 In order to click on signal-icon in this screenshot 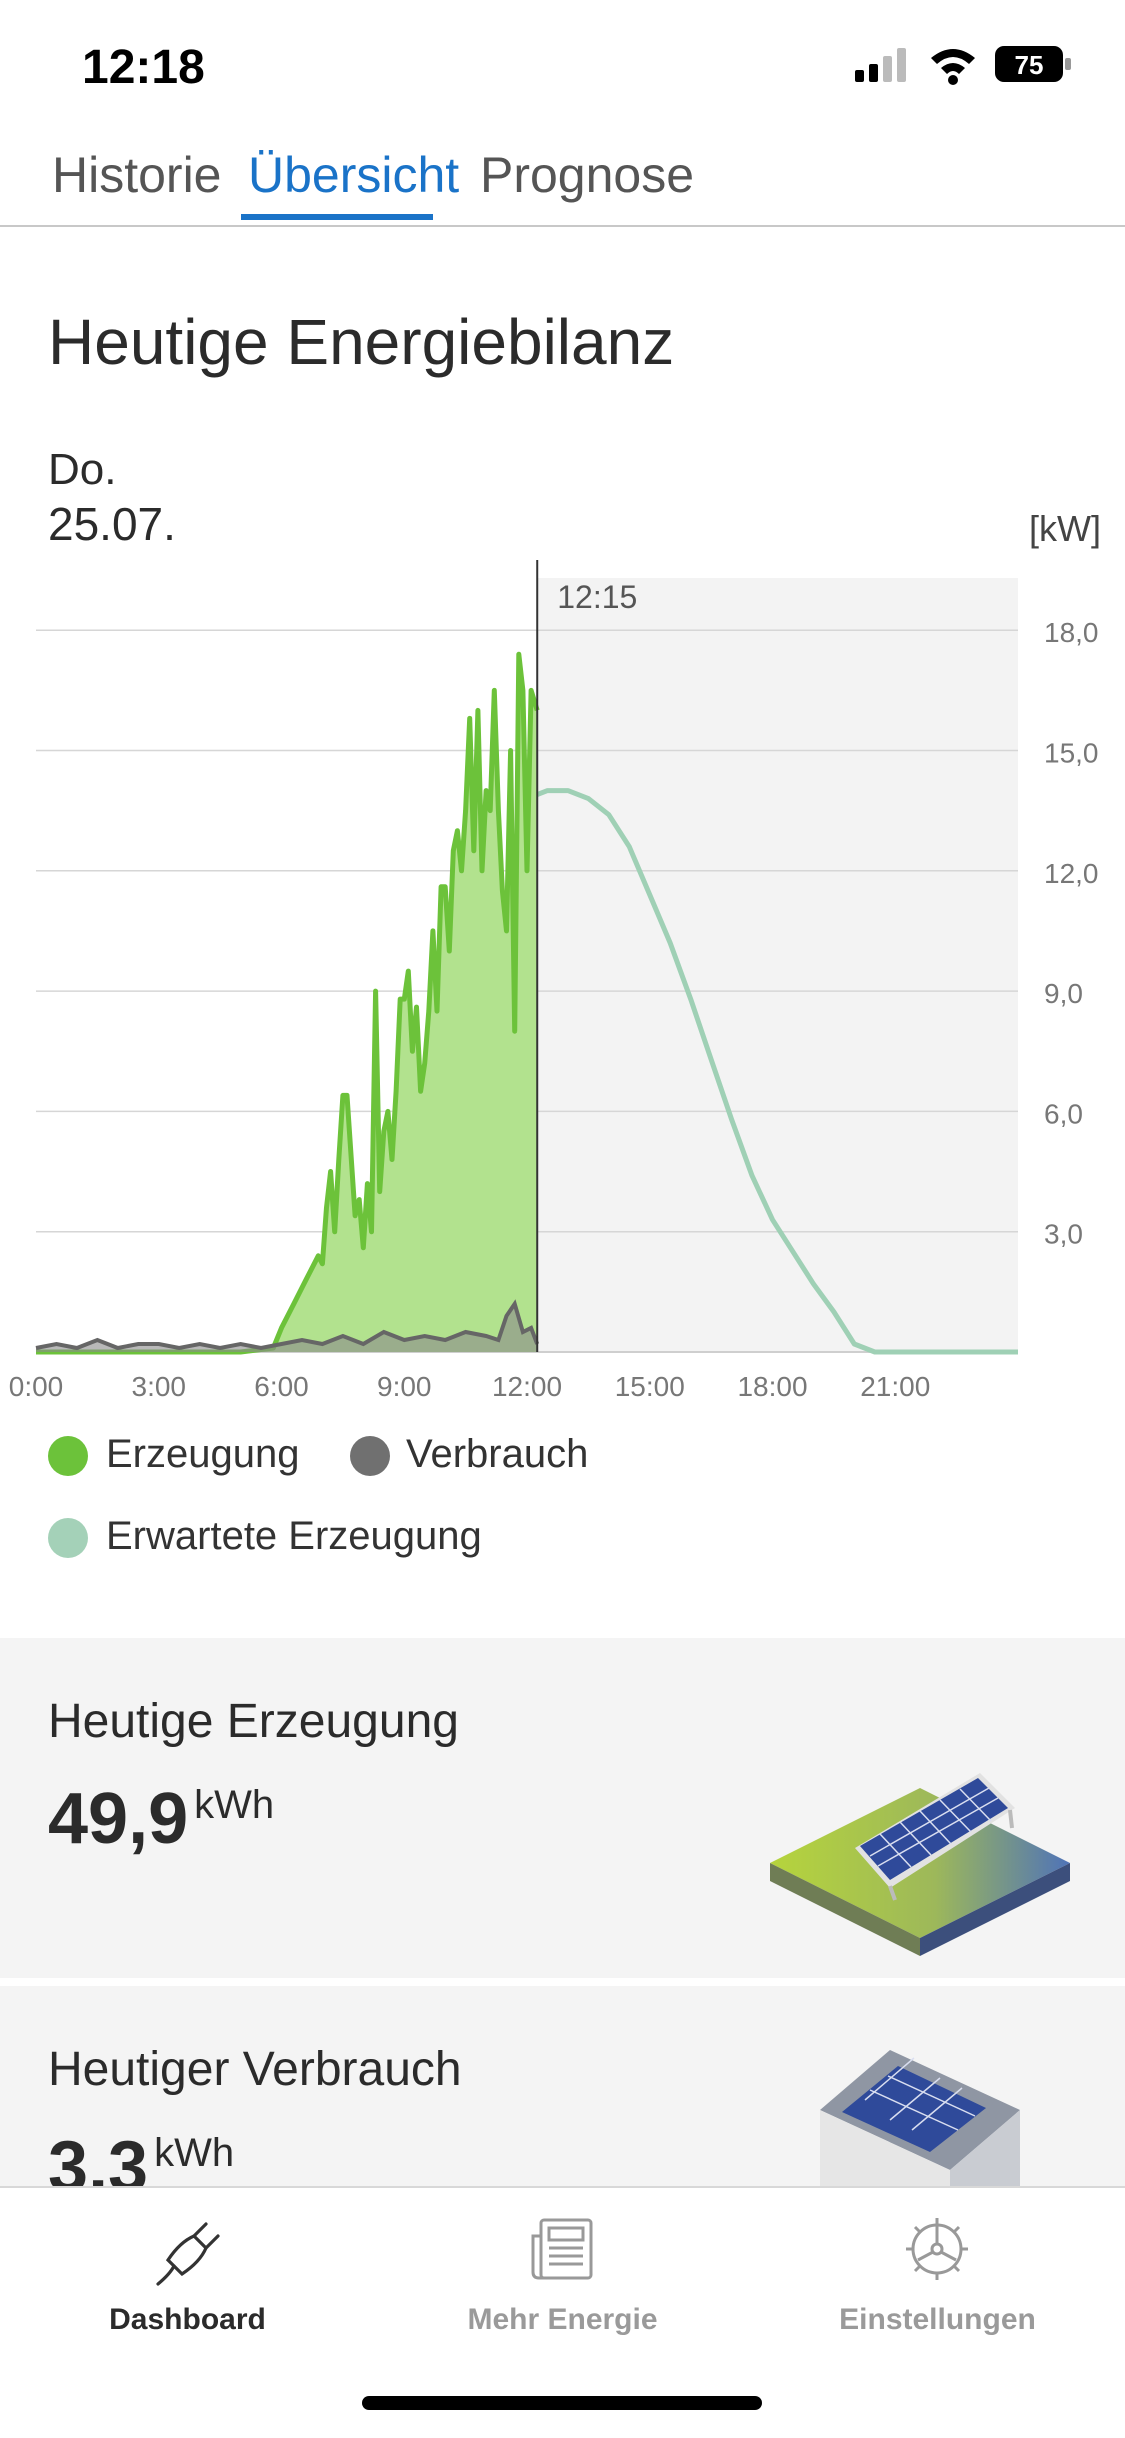, I will do `click(880, 65)`.